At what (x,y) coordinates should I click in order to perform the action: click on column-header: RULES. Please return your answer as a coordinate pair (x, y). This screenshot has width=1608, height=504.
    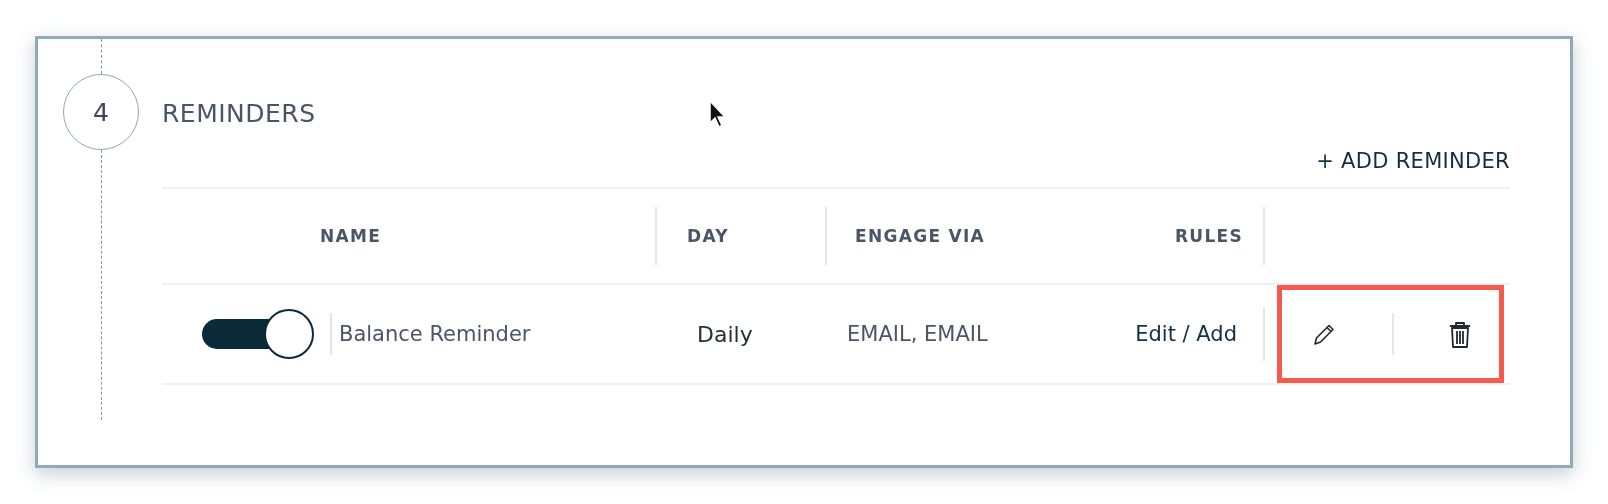
    Looking at the image, I should click on (1208, 236).